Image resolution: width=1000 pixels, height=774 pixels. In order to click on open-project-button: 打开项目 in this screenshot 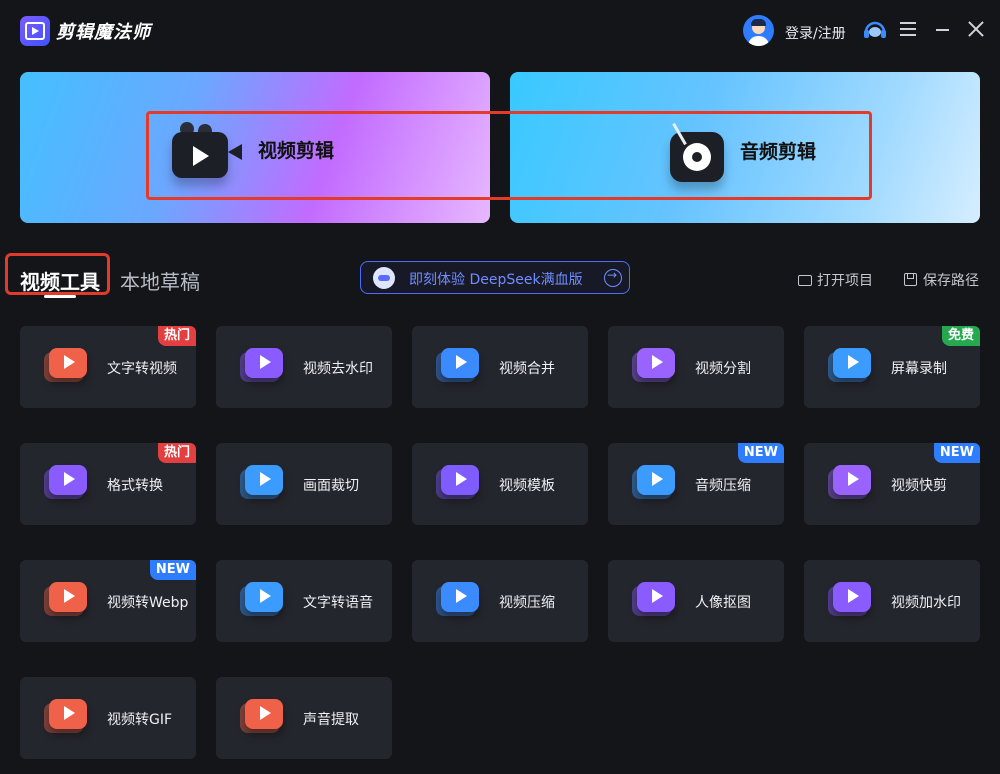, I will do `click(835, 280)`.